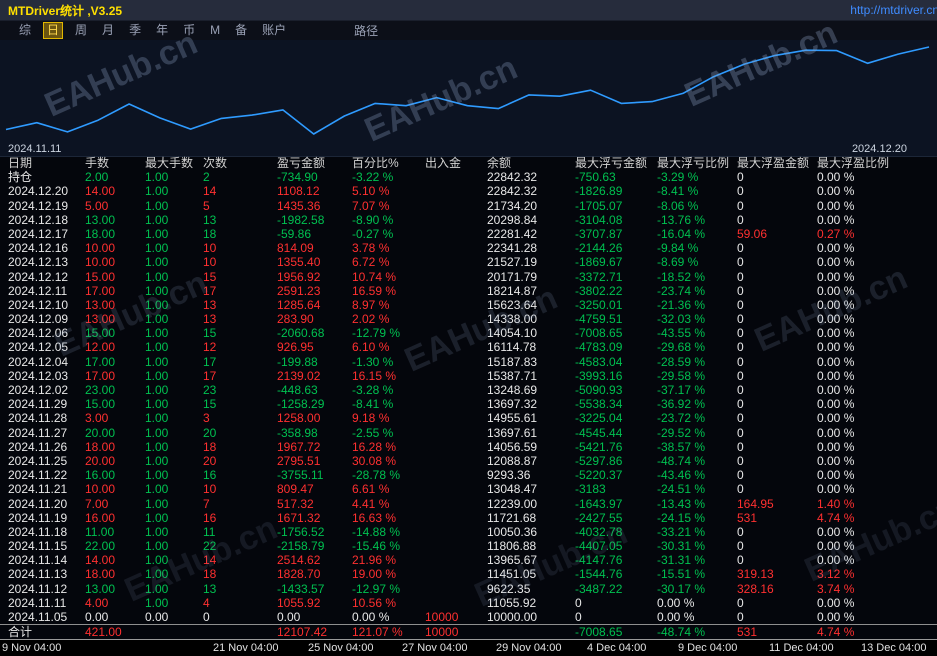 The image size is (937, 656). I want to click on table-cell: -30.31 %, so click(681, 546).